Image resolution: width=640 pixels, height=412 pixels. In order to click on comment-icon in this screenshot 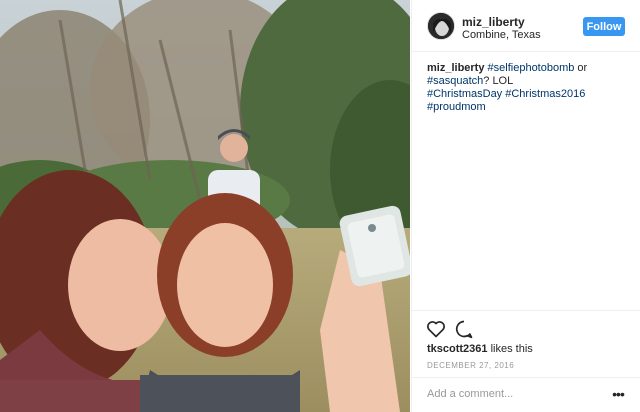, I will do `click(464, 329)`.